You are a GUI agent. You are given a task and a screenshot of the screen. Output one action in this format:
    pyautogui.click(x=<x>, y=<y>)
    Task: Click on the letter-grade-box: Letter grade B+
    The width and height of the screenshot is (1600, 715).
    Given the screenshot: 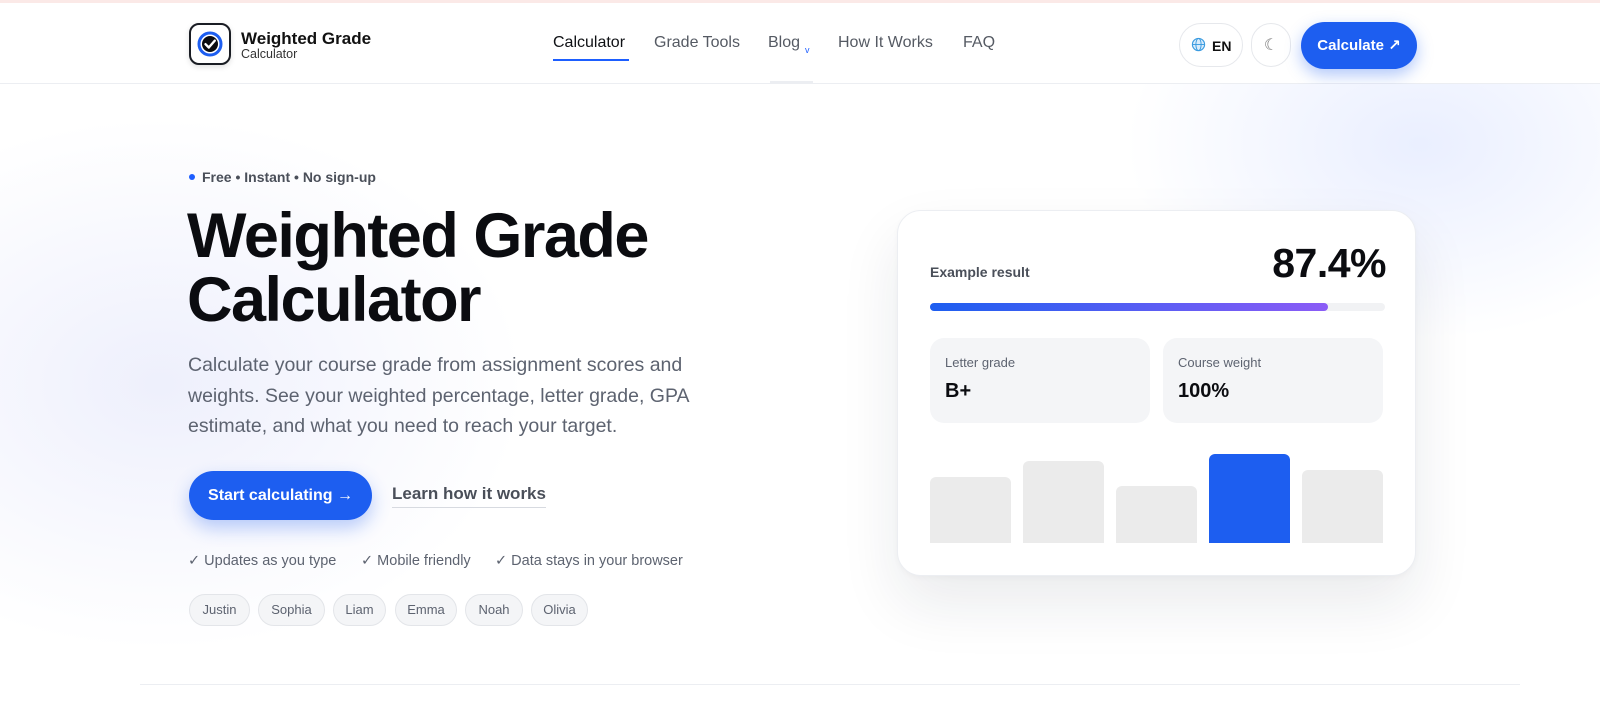 What is the action you would take?
    pyautogui.click(x=1040, y=380)
    